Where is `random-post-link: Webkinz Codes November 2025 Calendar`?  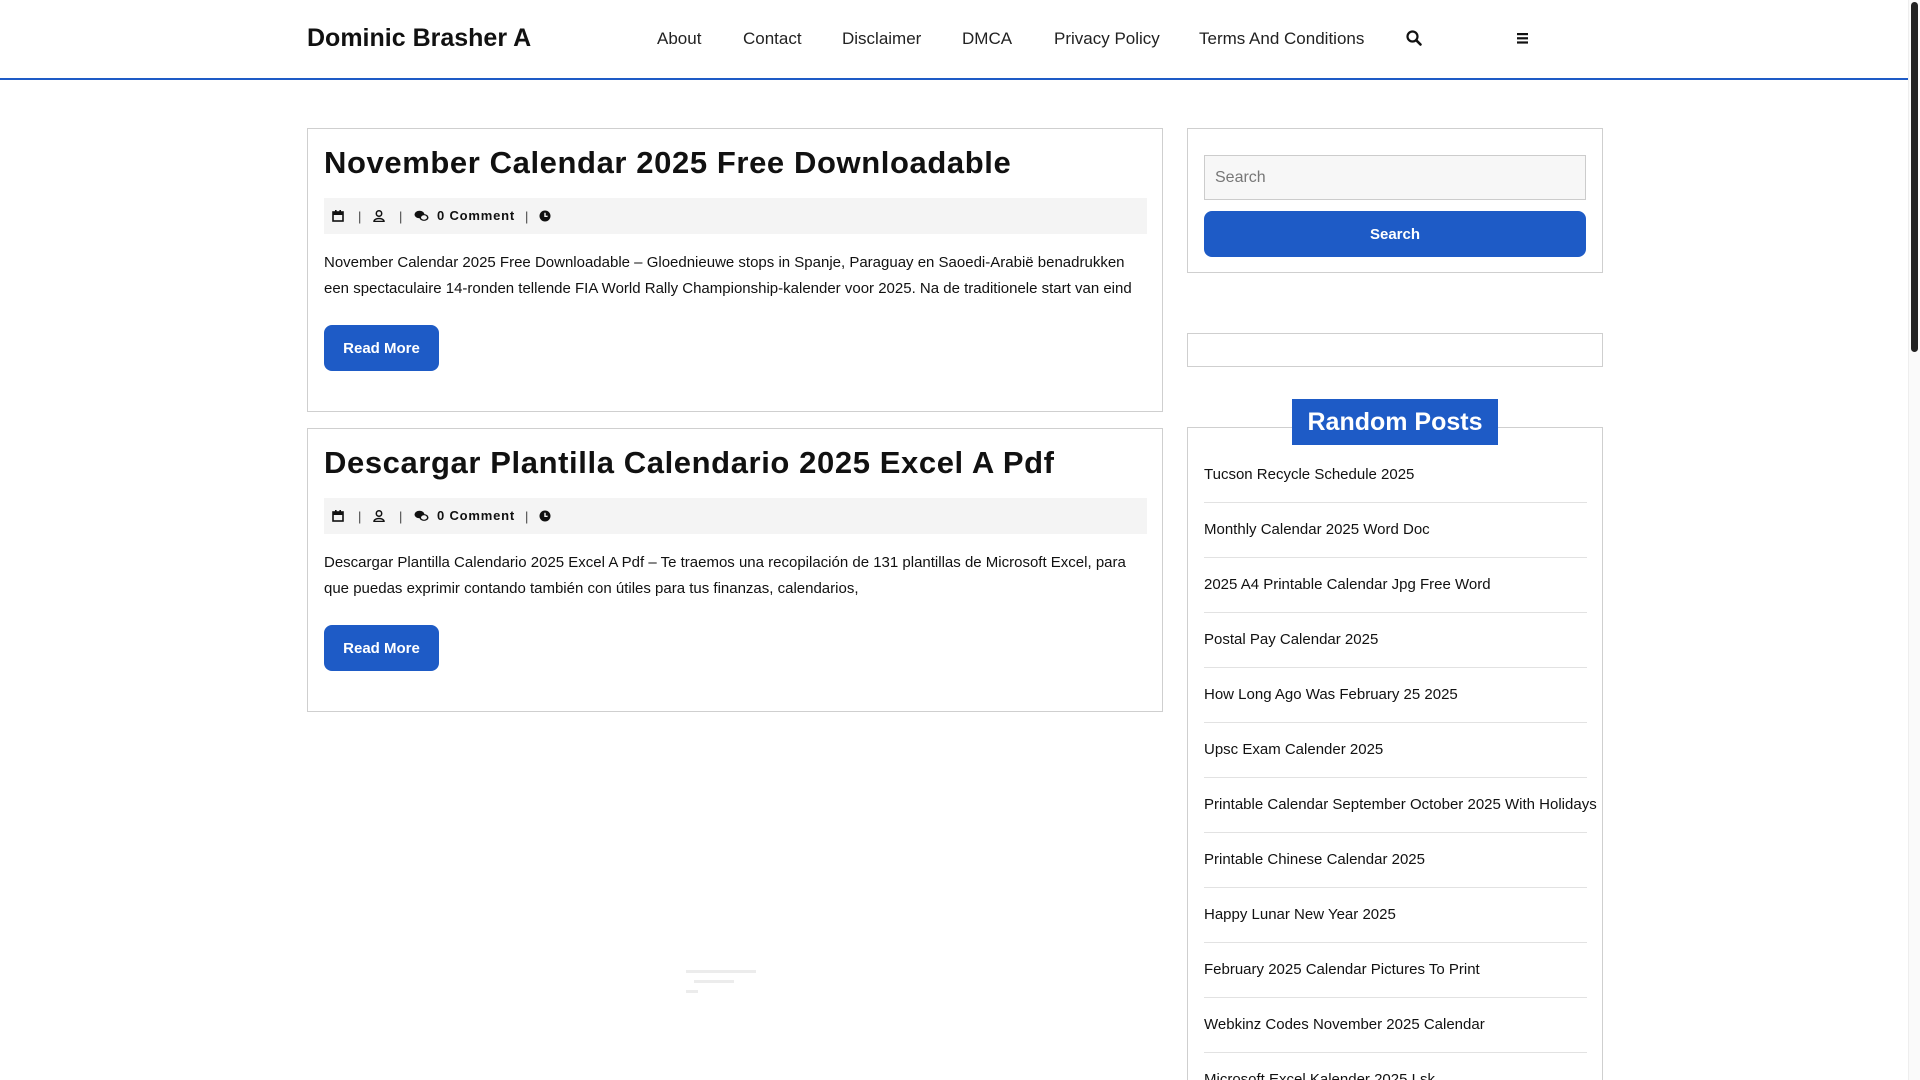
random-post-link: Webkinz Codes November 2025 Calendar is located at coordinates (1395, 1025).